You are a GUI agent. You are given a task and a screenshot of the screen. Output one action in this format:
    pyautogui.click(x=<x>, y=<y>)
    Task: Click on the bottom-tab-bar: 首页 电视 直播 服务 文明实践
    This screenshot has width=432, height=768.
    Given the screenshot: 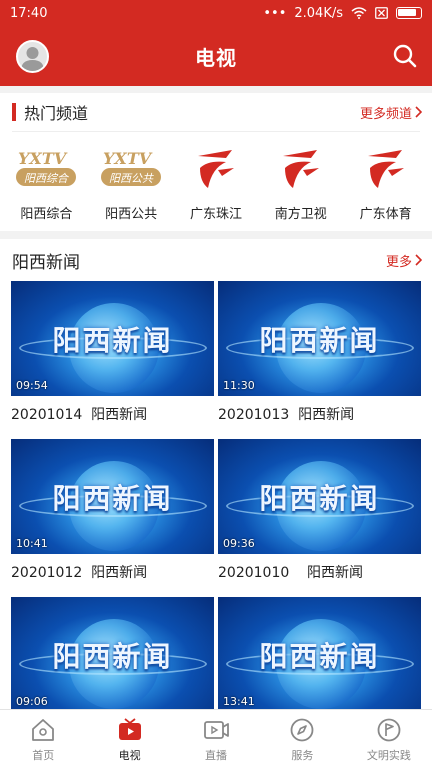 What is the action you would take?
    pyautogui.click(x=216, y=738)
    